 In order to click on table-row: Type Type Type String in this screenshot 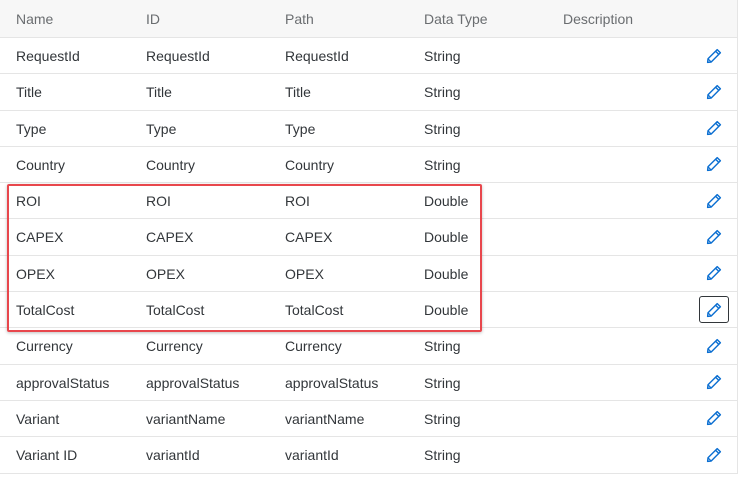, I will do `click(368, 128)`.